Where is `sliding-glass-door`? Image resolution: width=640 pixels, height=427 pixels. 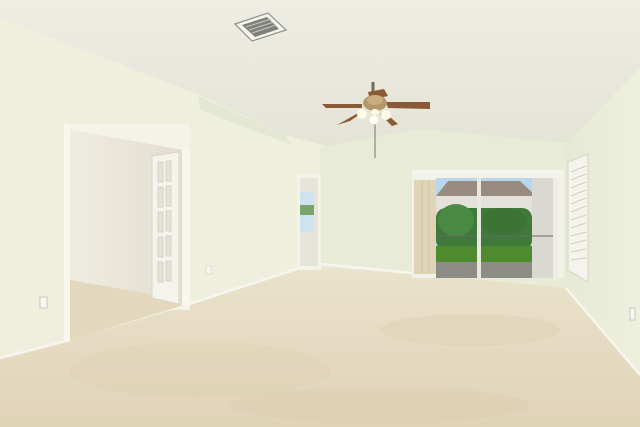 sliding-glass-door is located at coordinates (488, 225).